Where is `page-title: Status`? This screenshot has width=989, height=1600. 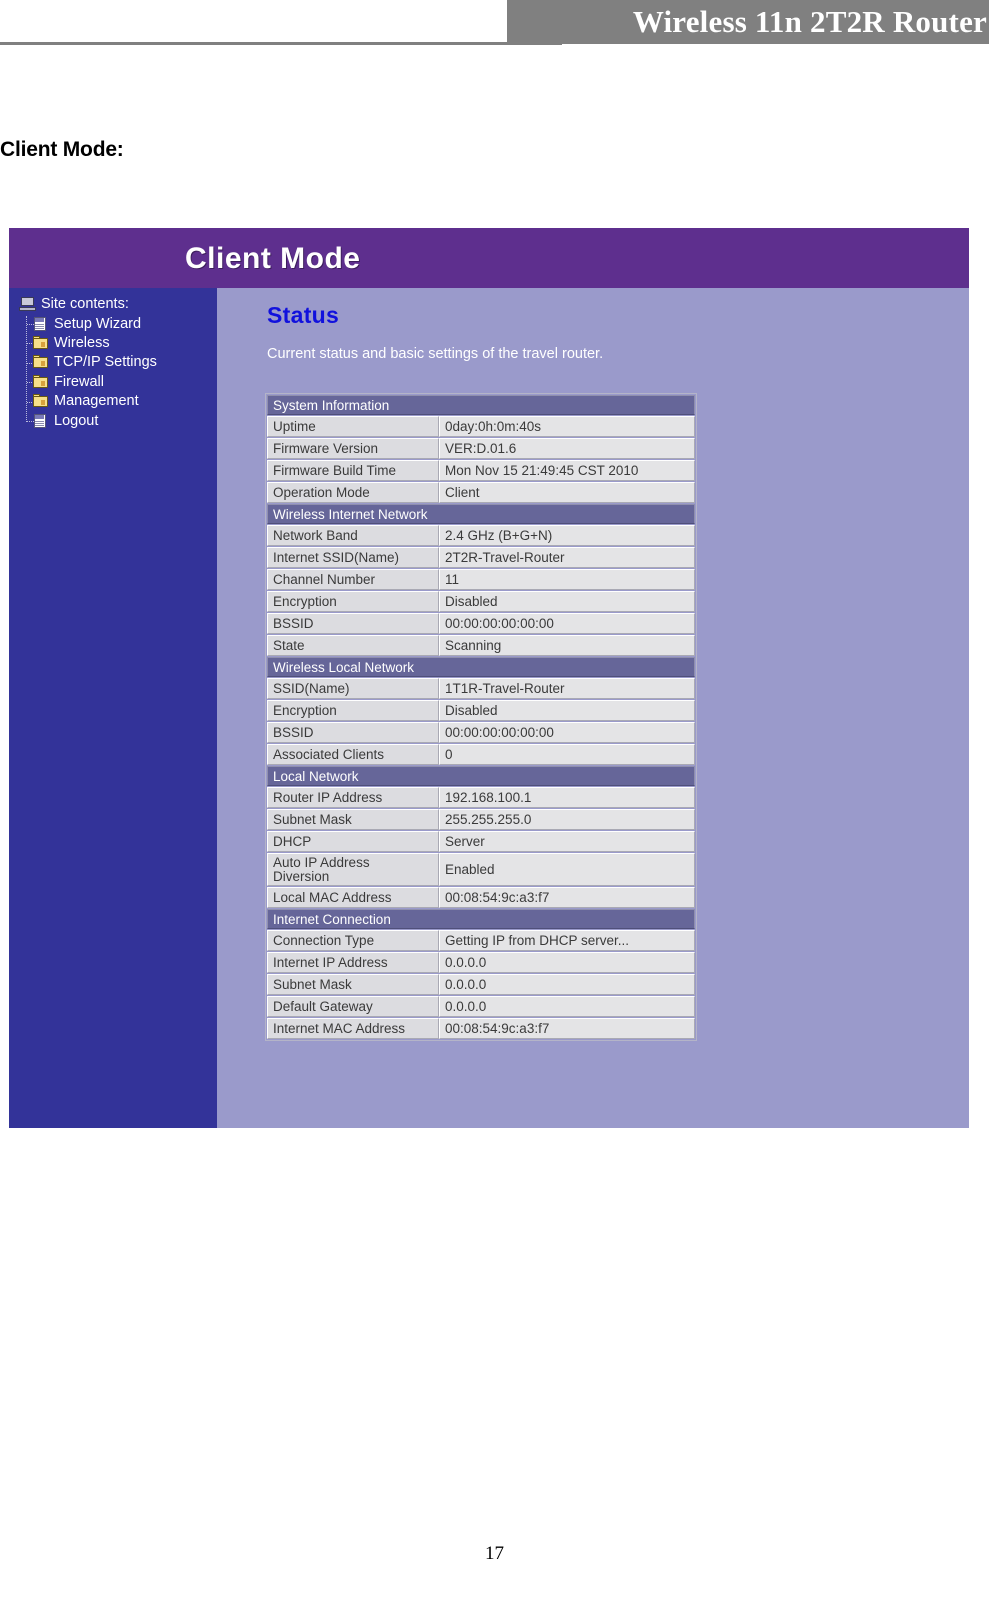 page-title: Status is located at coordinates (303, 315).